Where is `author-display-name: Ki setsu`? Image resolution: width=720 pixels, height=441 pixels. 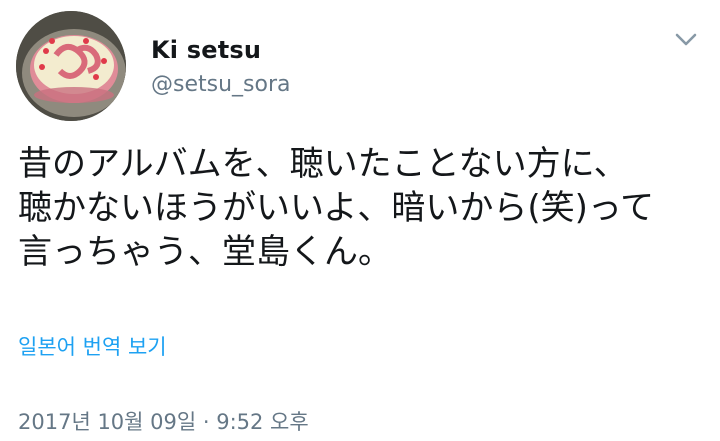
author-display-name: Ki setsu is located at coordinates (206, 50).